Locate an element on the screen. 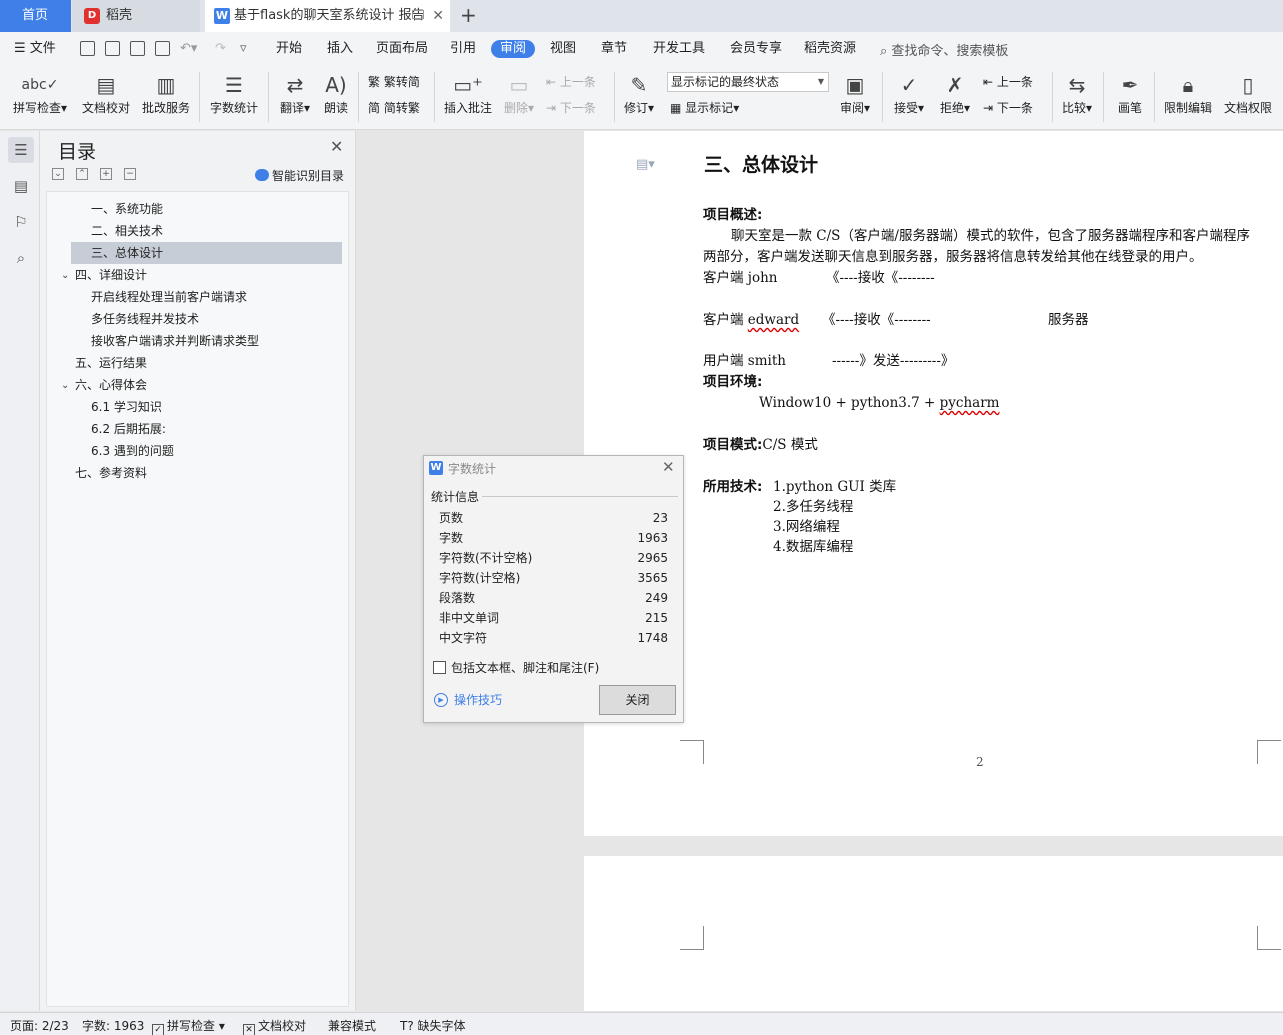 The height and width of the screenshot is (1035, 1283). tech-item: 3.网络编程 is located at coordinates (806, 527).